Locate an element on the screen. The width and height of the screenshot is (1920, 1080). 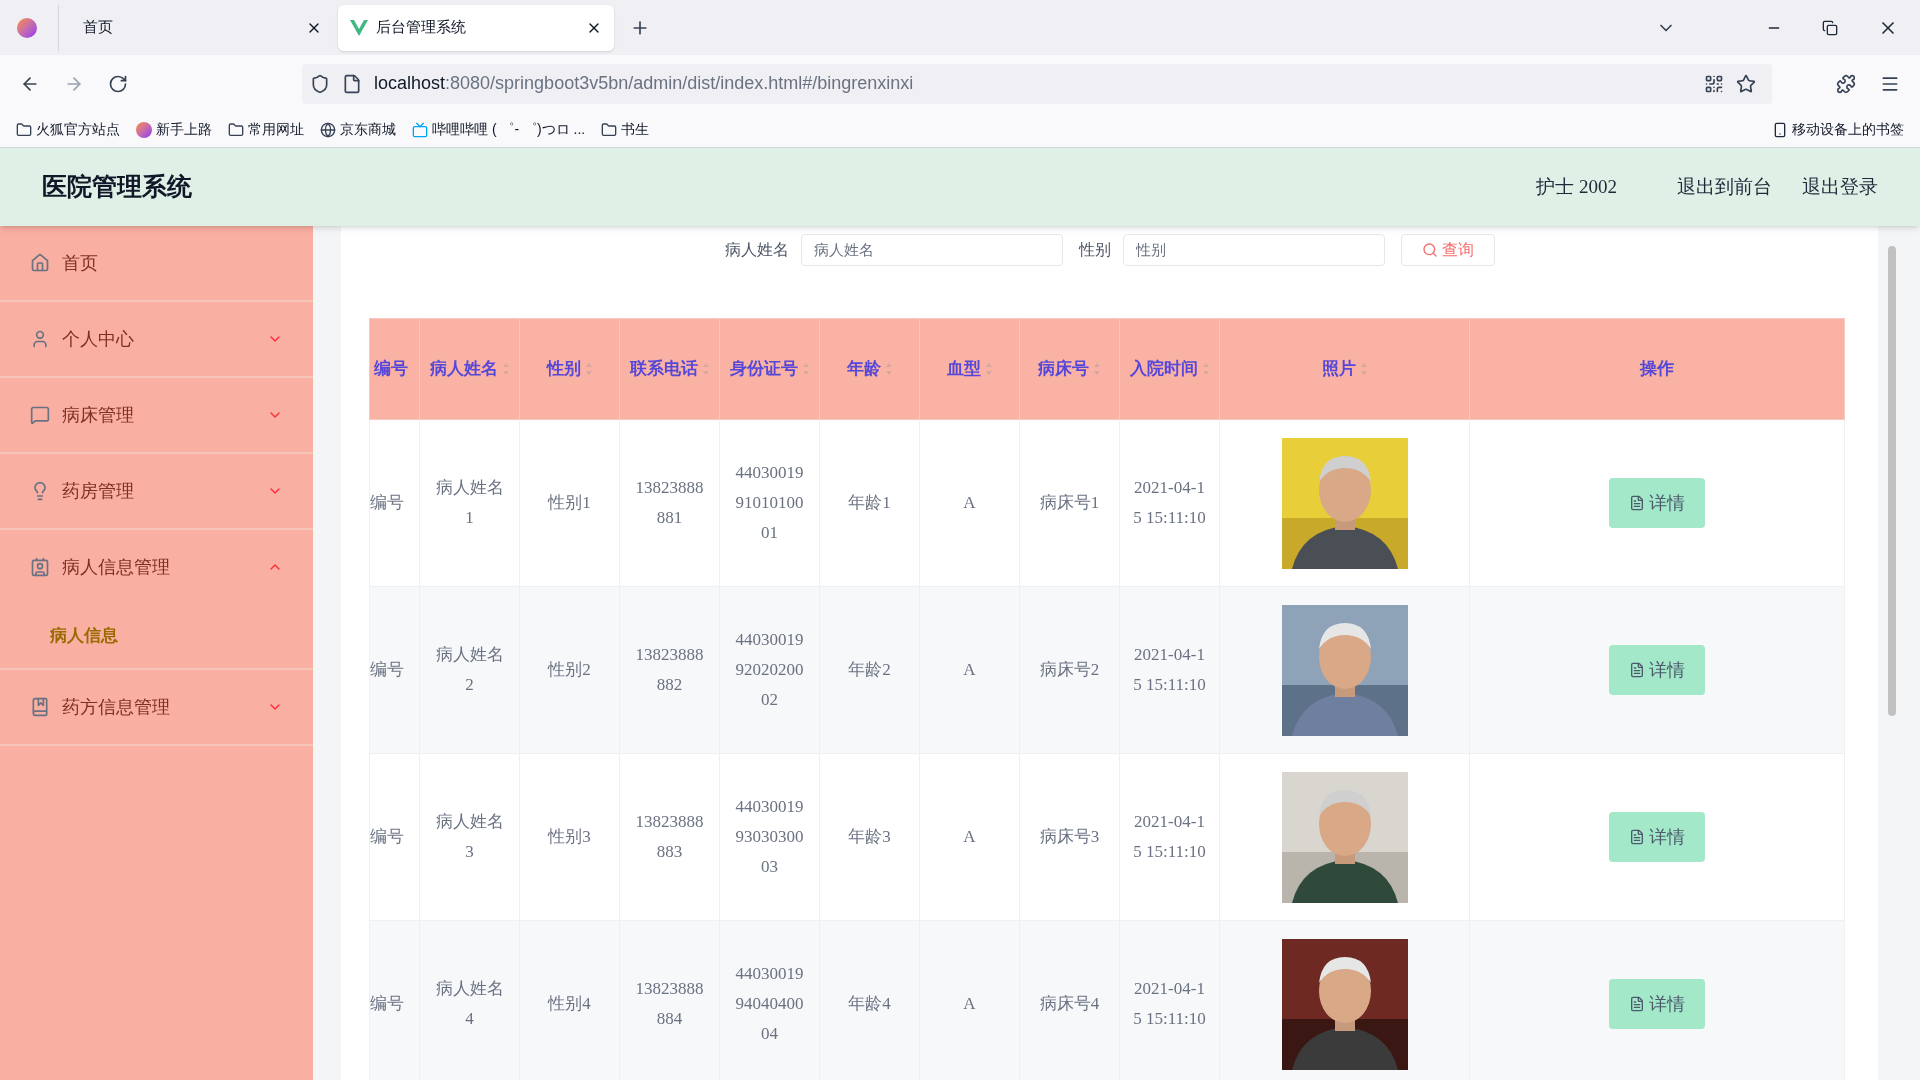
column-header: 病床号 is located at coordinates (1069, 369).